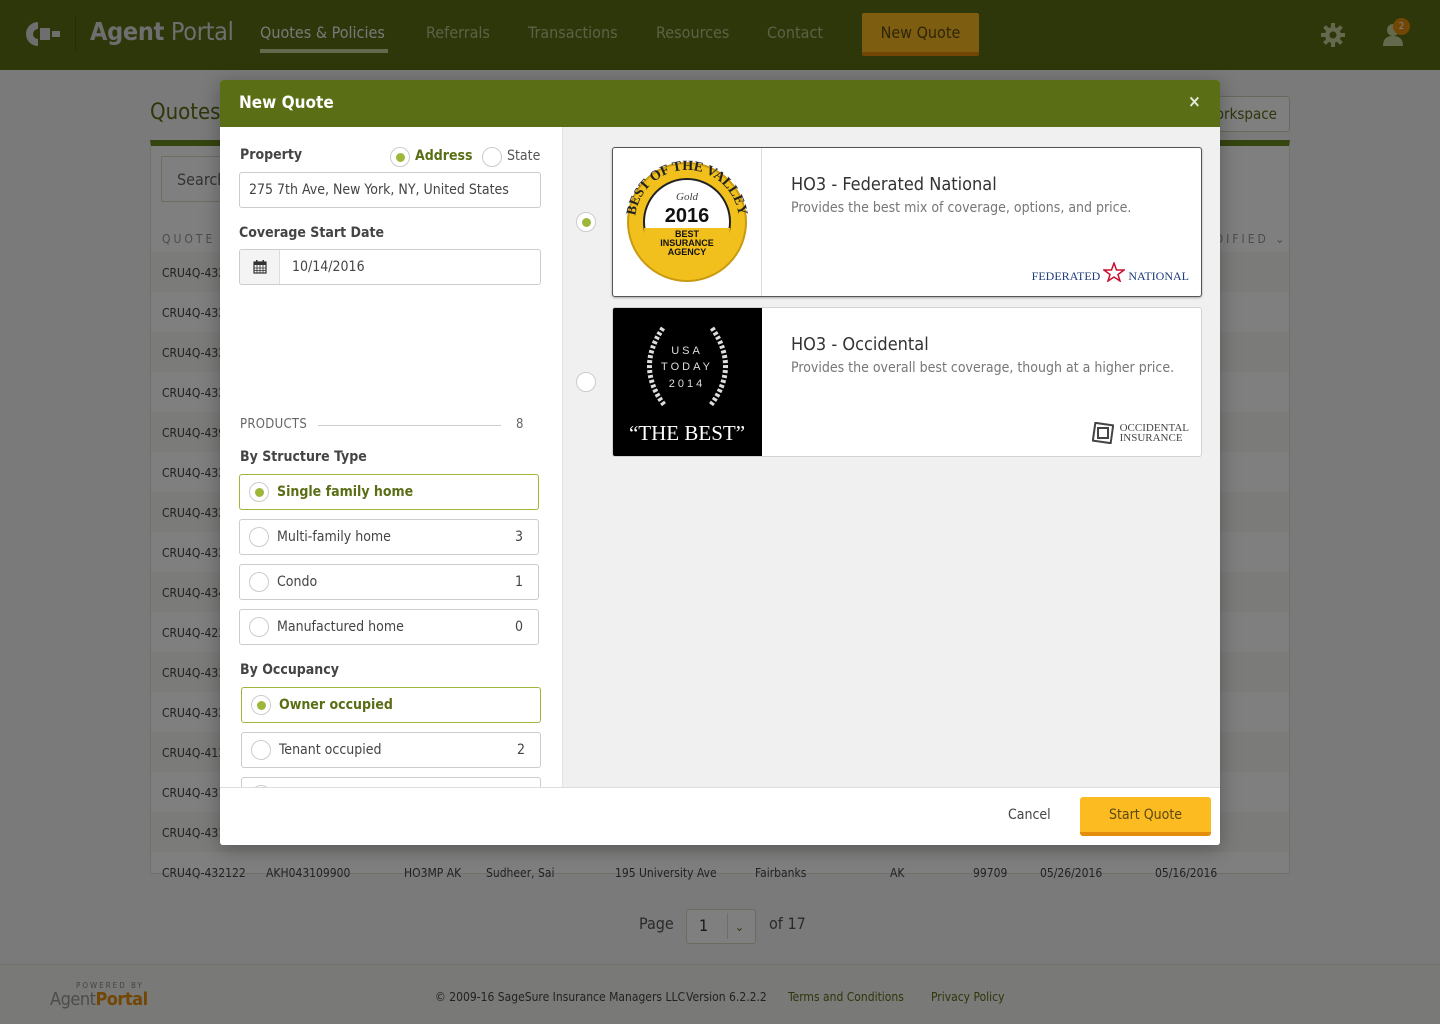  Describe the element at coordinates (345, 492) in the screenshot. I see `option-label: Single family home` at that location.